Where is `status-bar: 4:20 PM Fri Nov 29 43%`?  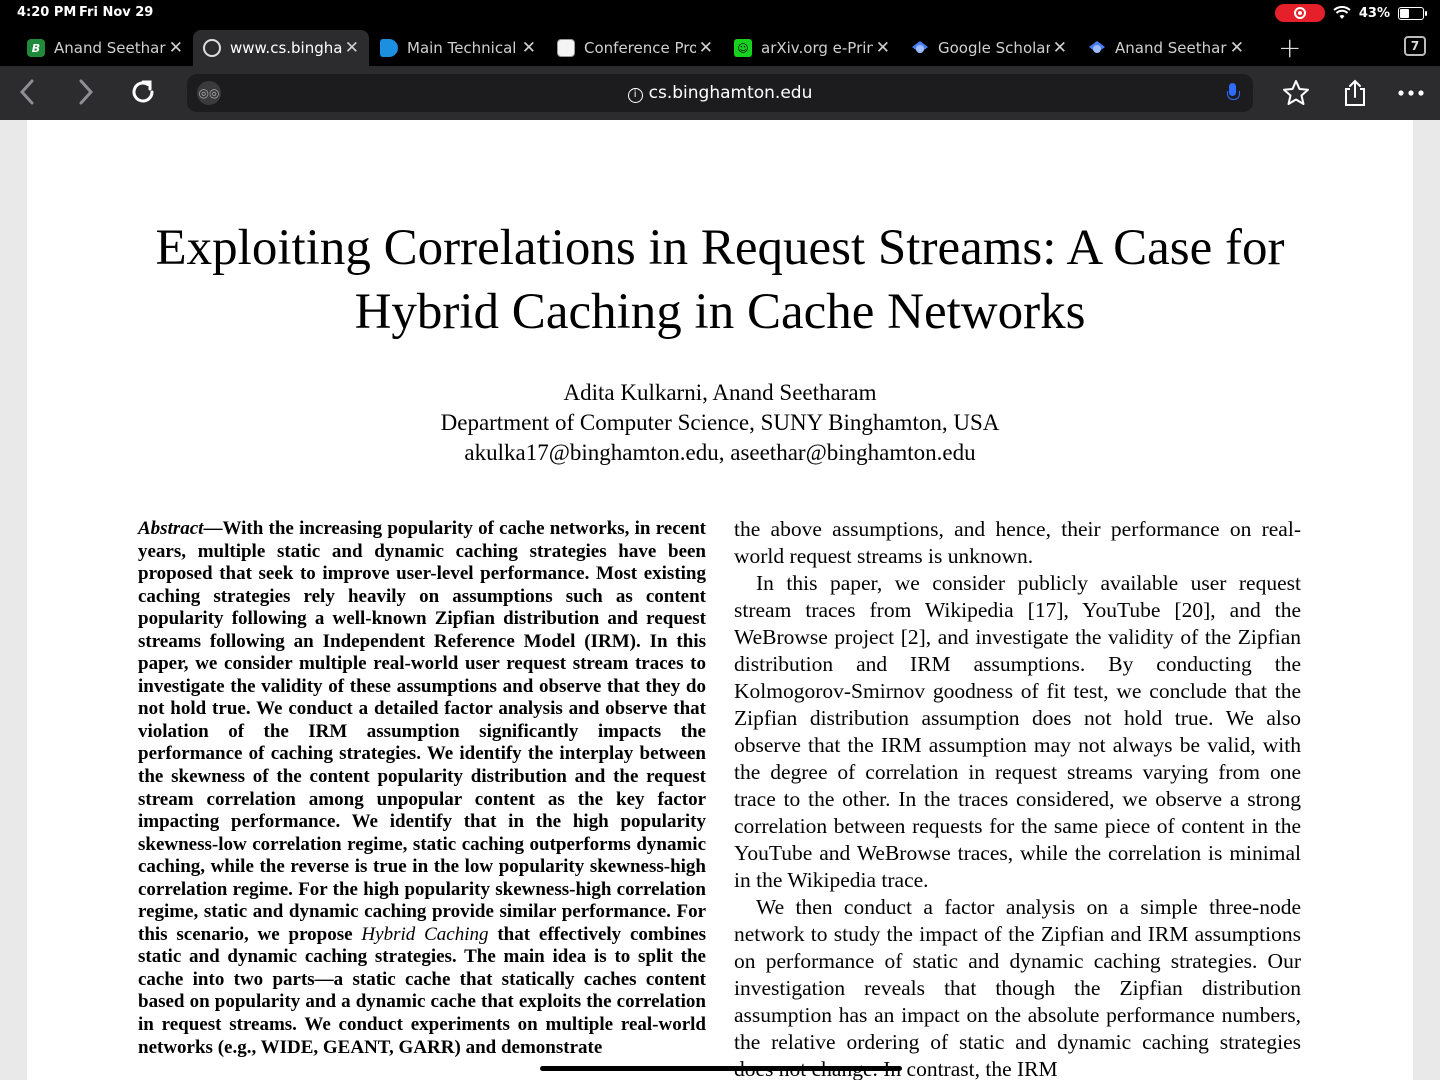
status-bar: 4:20 PM Fri Nov 29 43% is located at coordinates (720, 13).